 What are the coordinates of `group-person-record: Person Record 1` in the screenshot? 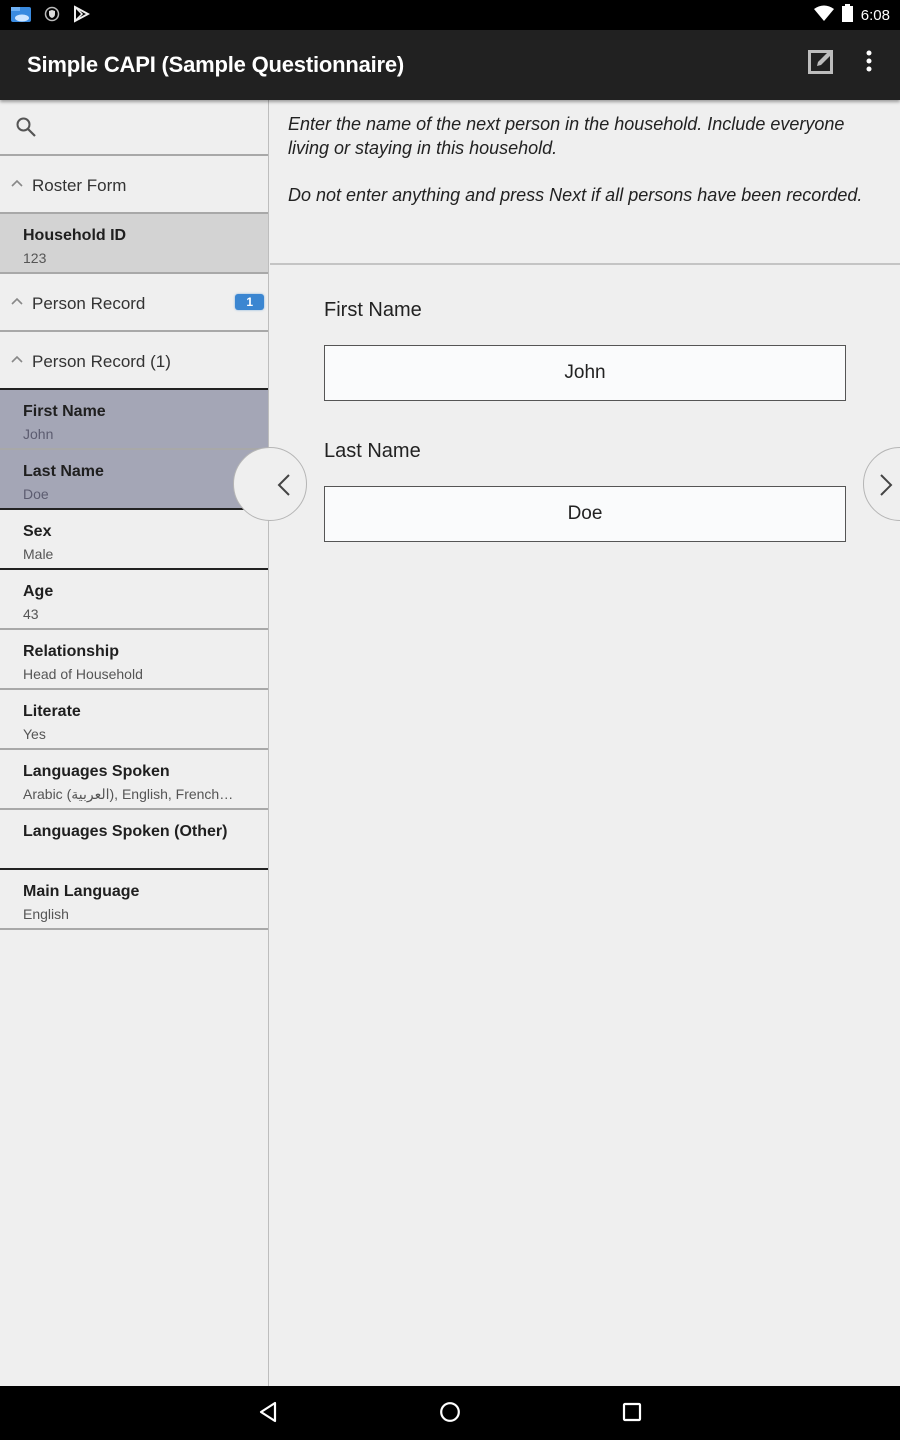 It's located at (134, 303).